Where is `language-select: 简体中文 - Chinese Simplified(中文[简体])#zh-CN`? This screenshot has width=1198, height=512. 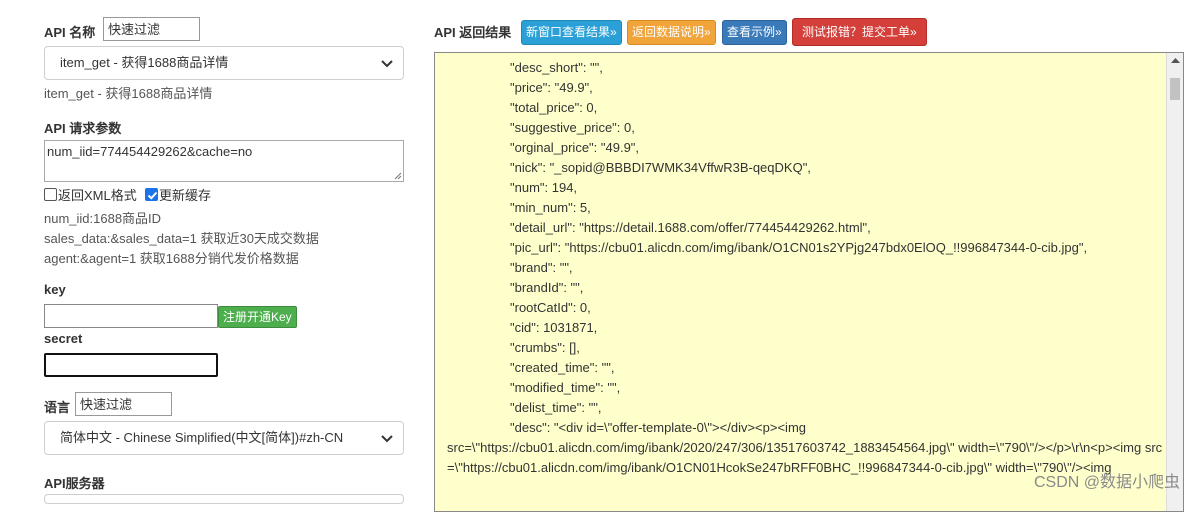
language-select: 简体中文 - Chinese Simplified(中文[简体])#zh-CN is located at coordinates (224, 438).